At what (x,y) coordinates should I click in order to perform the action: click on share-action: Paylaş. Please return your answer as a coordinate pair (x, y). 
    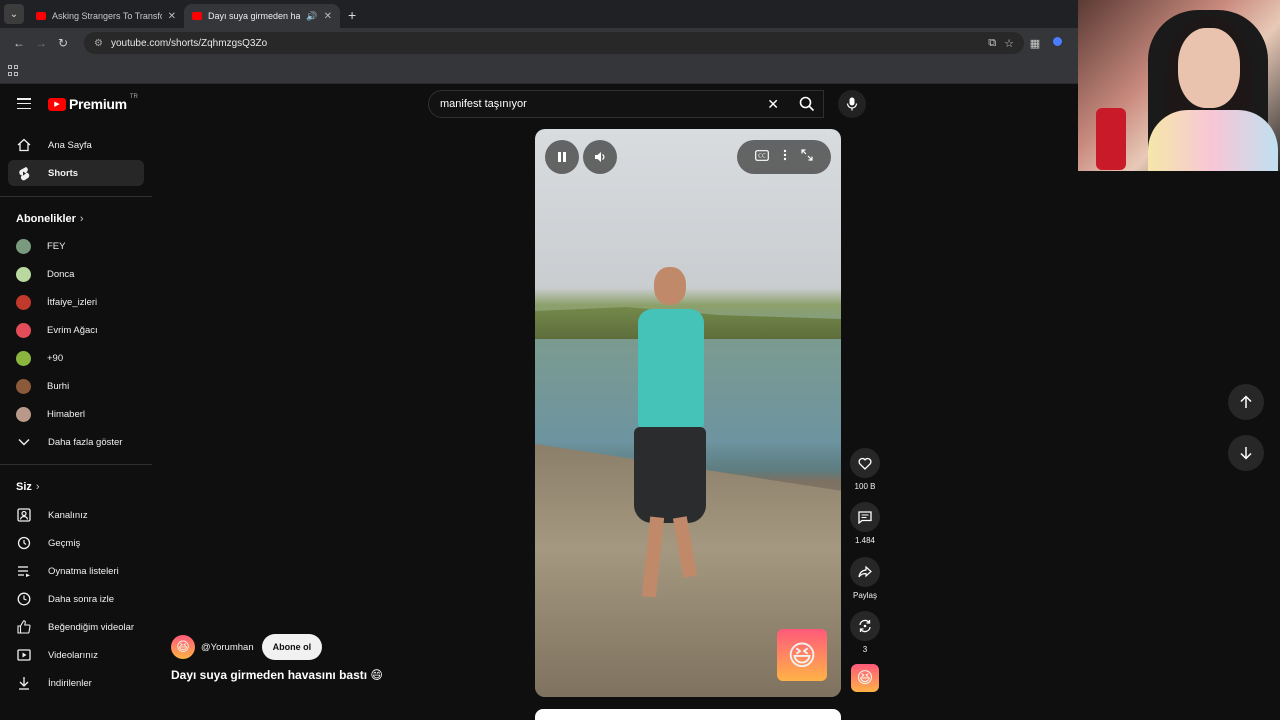
    Looking at the image, I should click on (865, 578).